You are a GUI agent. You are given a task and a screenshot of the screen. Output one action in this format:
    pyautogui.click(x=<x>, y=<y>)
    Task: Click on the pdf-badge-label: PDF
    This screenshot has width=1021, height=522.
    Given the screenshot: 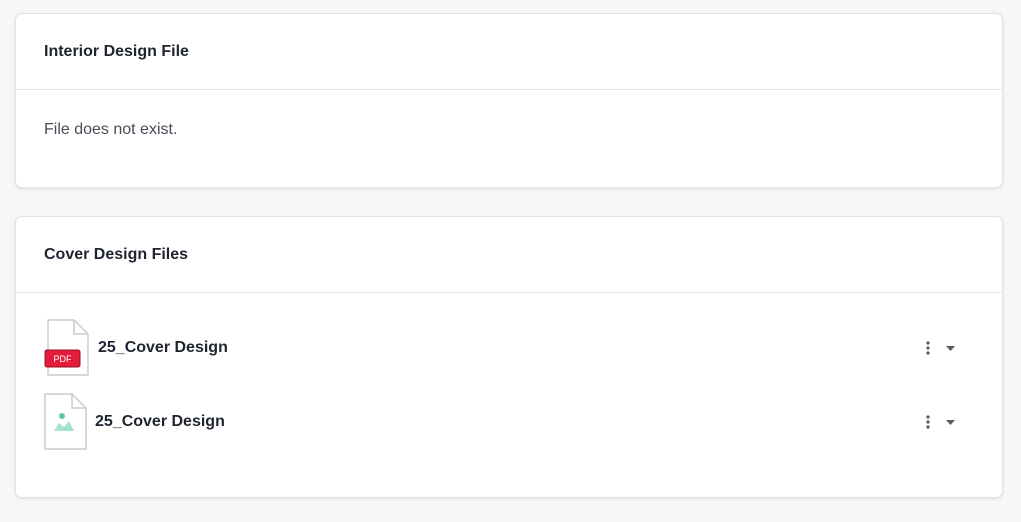 What is the action you would take?
    pyautogui.click(x=63, y=359)
    